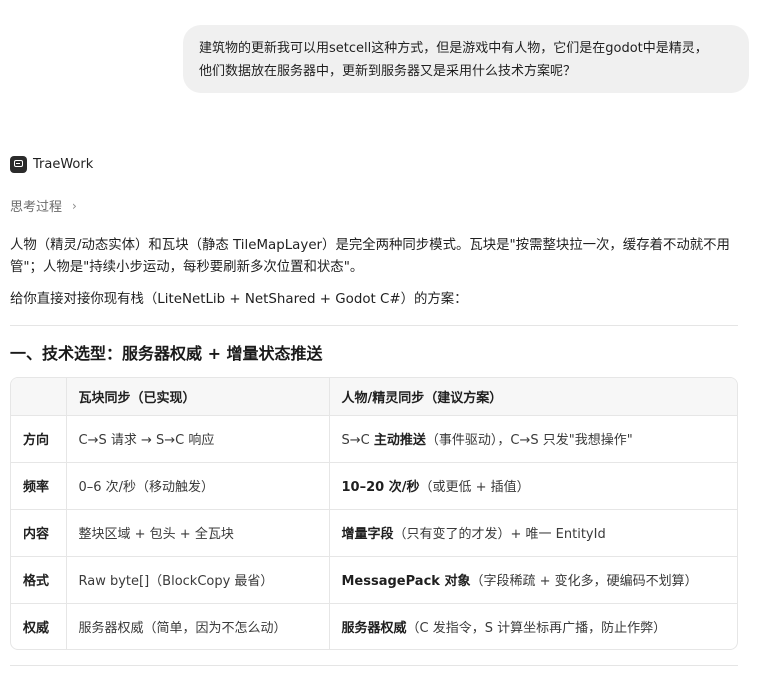  I want to click on assistant-name: TraeWork, so click(63, 164).